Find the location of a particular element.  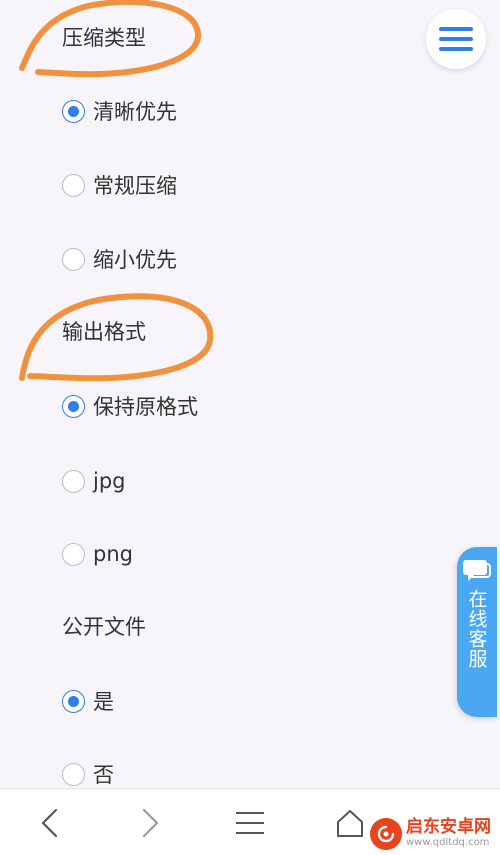

option-label: jpg is located at coordinates (109, 481).